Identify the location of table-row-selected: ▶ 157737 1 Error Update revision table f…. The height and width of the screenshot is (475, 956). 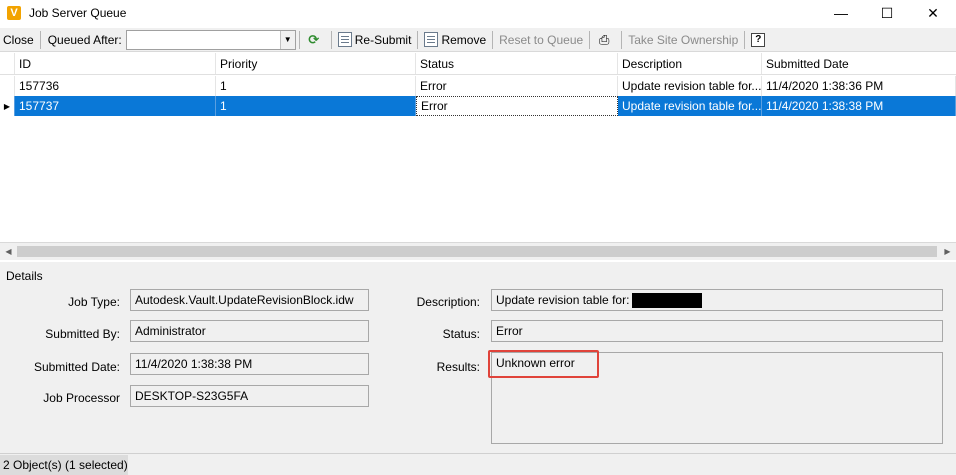
(478, 106).